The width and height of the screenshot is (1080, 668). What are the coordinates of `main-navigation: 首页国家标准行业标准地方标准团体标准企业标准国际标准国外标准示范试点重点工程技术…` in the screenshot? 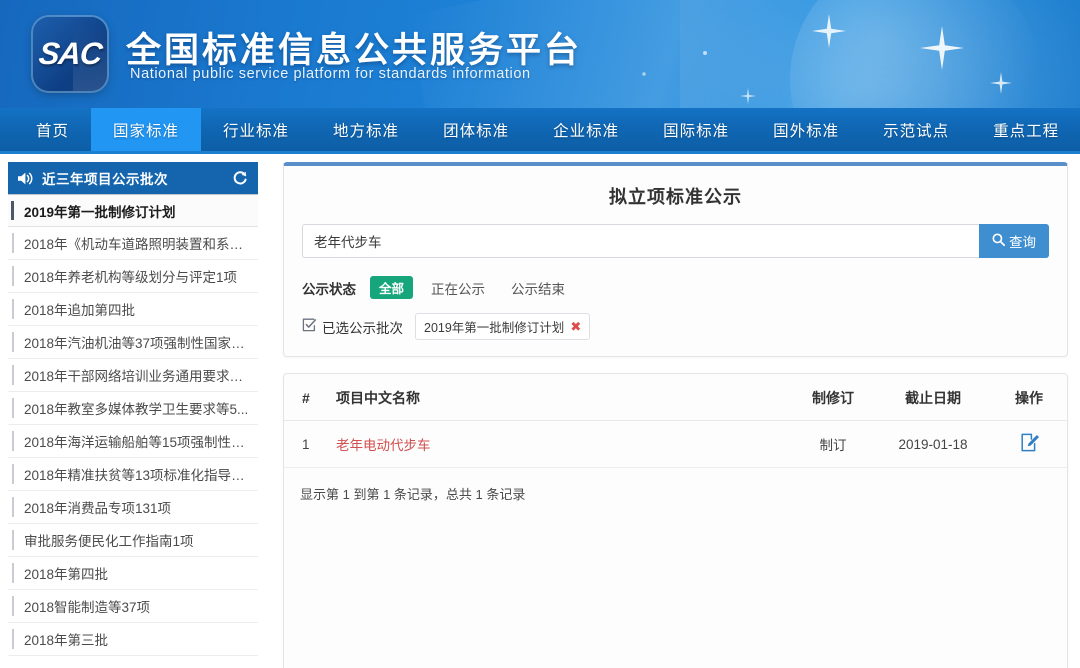 It's located at (540, 131).